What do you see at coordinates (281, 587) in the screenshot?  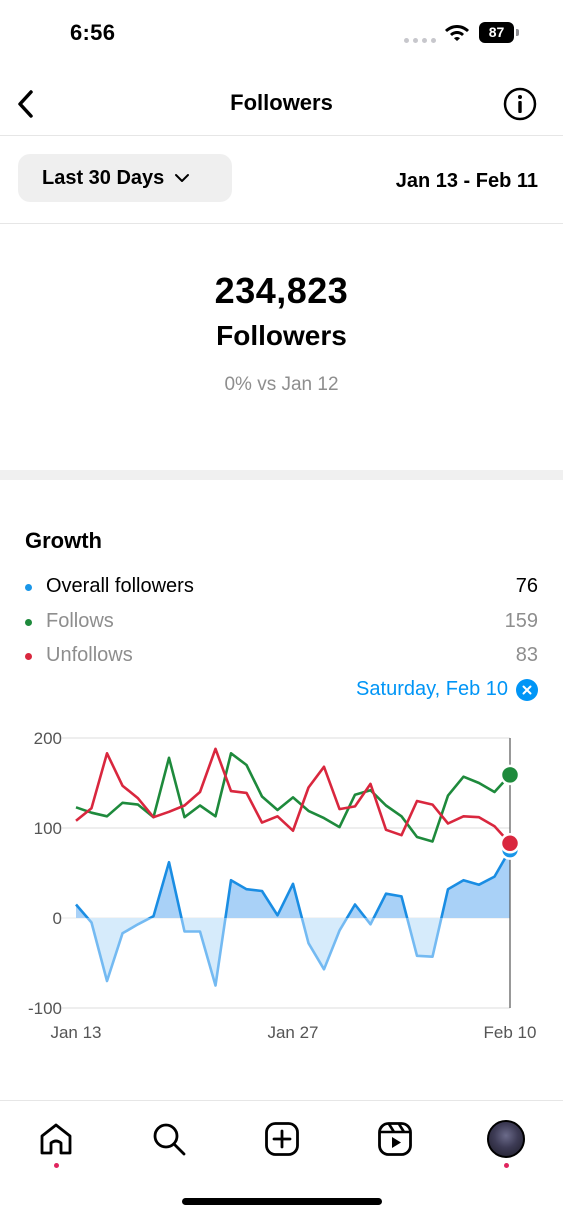 I see `legend-overall-followers: Overall followers 76` at bounding box center [281, 587].